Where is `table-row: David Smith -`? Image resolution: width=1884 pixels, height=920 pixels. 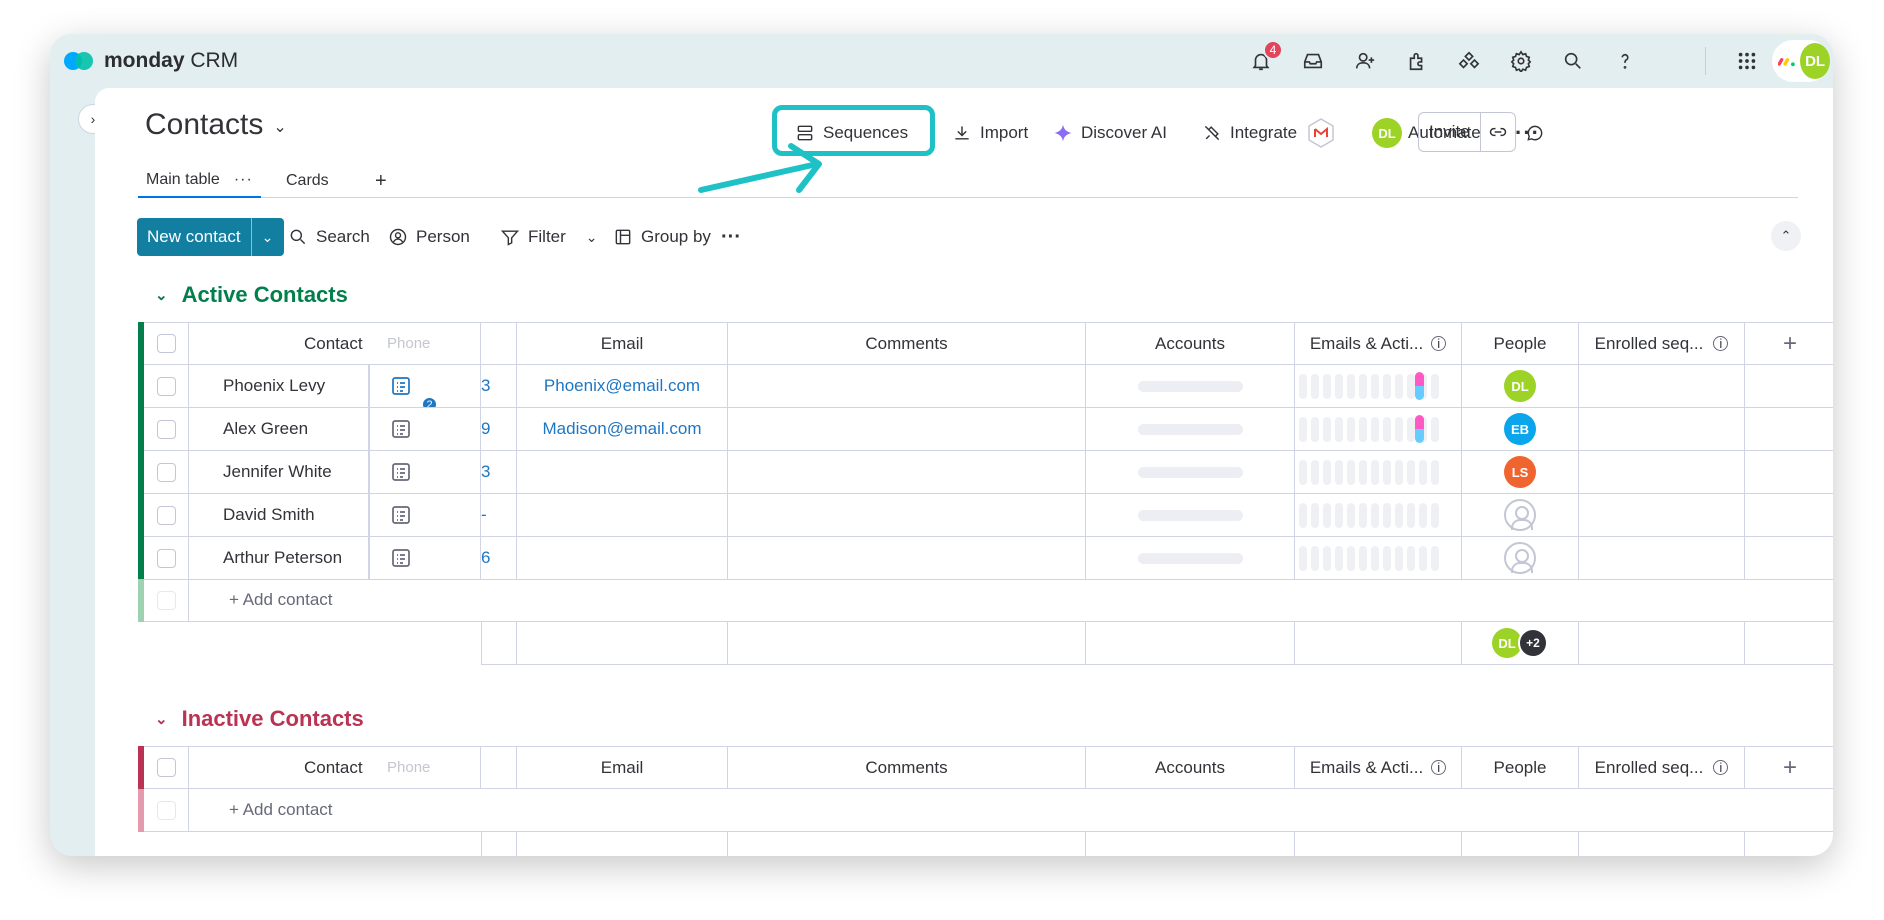
table-row: David Smith - is located at coordinates (985, 515).